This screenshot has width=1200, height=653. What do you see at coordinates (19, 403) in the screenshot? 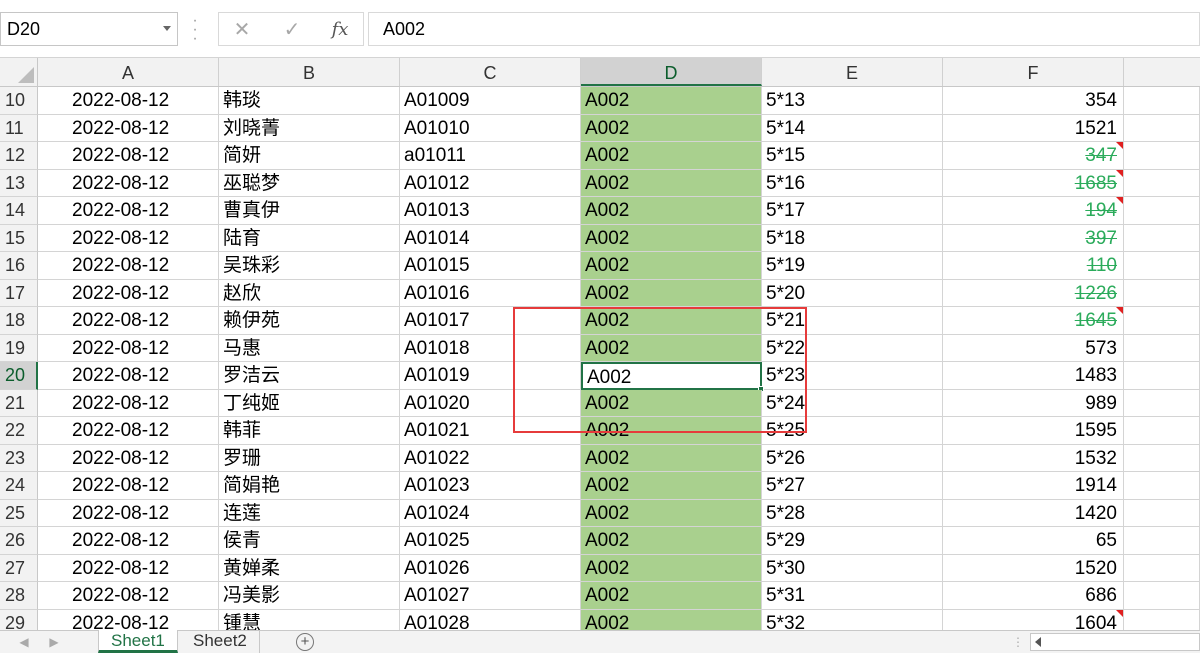
I see `row-header: 21` at bounding box center [19, 403].